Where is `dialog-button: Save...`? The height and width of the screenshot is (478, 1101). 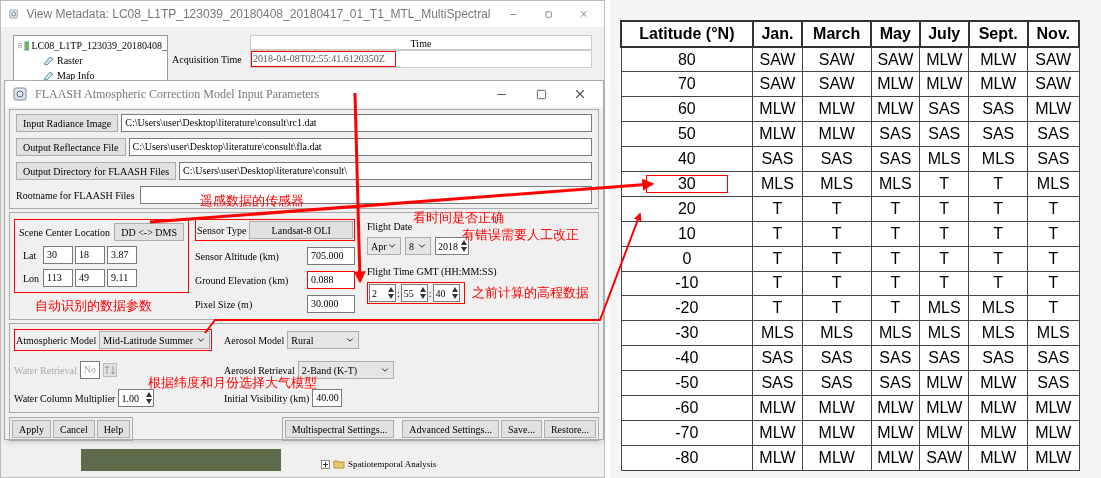 dialog-button: Save... is located at coordinates (521, 429).